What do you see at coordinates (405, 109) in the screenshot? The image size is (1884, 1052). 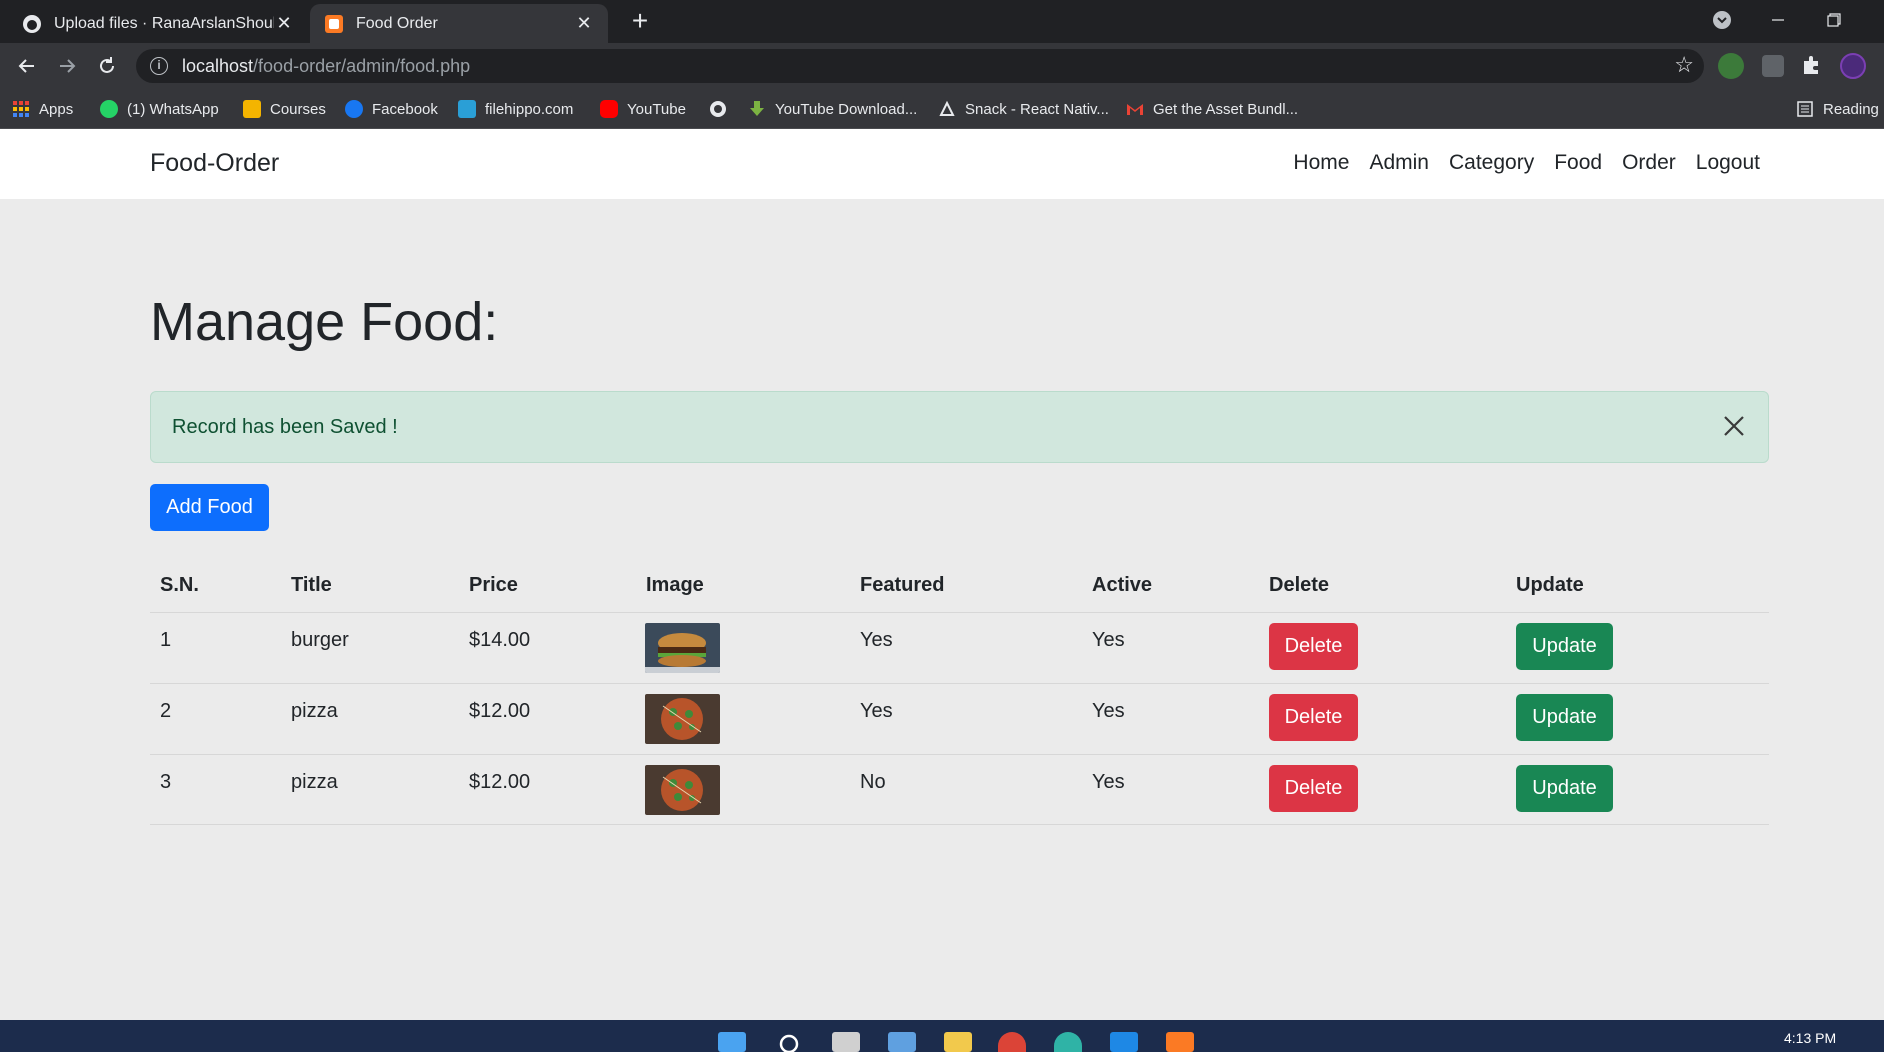 I see `bookmark-label: Facebook` at bounding box center [405, 109].